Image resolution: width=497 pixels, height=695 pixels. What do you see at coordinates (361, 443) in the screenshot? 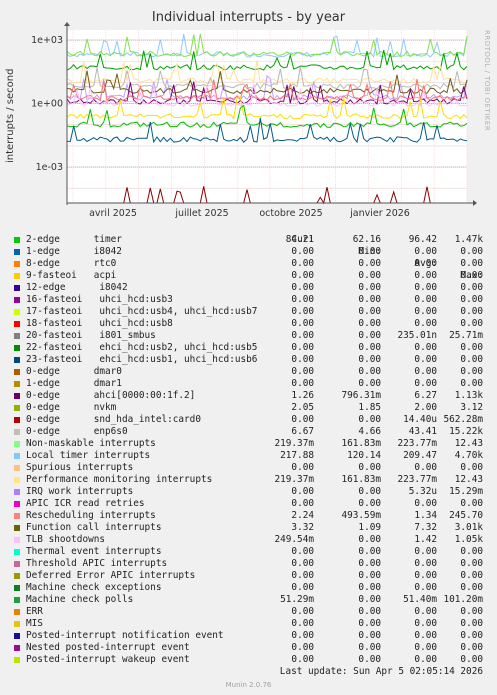
I see `legend-min-value: 161.83m` at bounding box center [361, 443].